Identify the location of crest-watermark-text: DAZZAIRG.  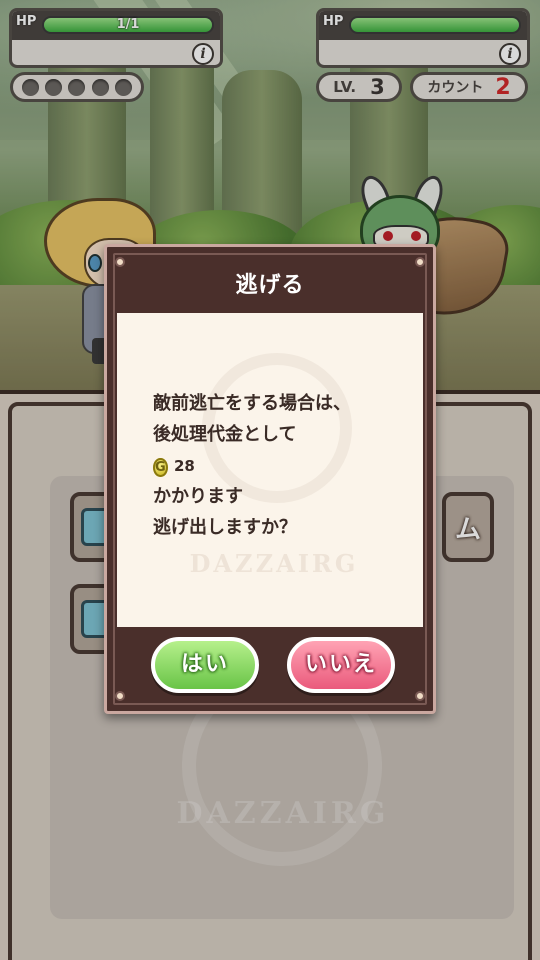
(274, 563).